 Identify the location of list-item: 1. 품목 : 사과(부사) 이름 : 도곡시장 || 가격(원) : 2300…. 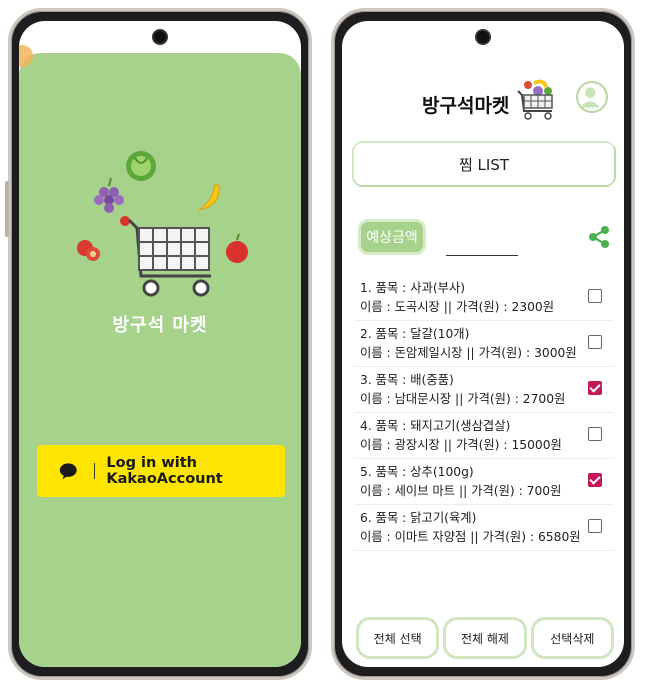
(484, 298).